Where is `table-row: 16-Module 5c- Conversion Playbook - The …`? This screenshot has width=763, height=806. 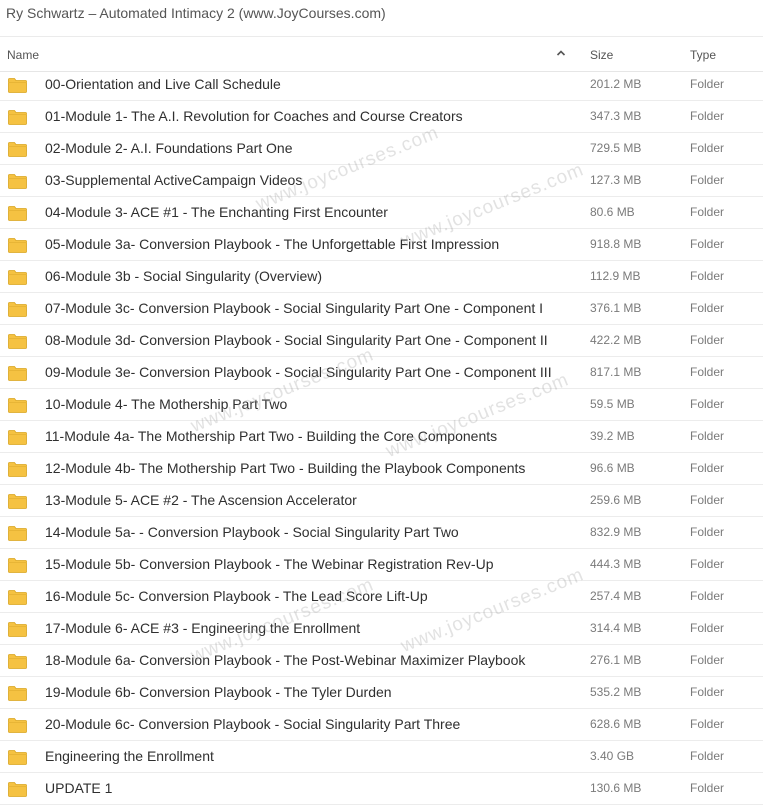
table-row: 16-Module 5c- Conversion Playbook - The … is located at coordinates (381, 597).